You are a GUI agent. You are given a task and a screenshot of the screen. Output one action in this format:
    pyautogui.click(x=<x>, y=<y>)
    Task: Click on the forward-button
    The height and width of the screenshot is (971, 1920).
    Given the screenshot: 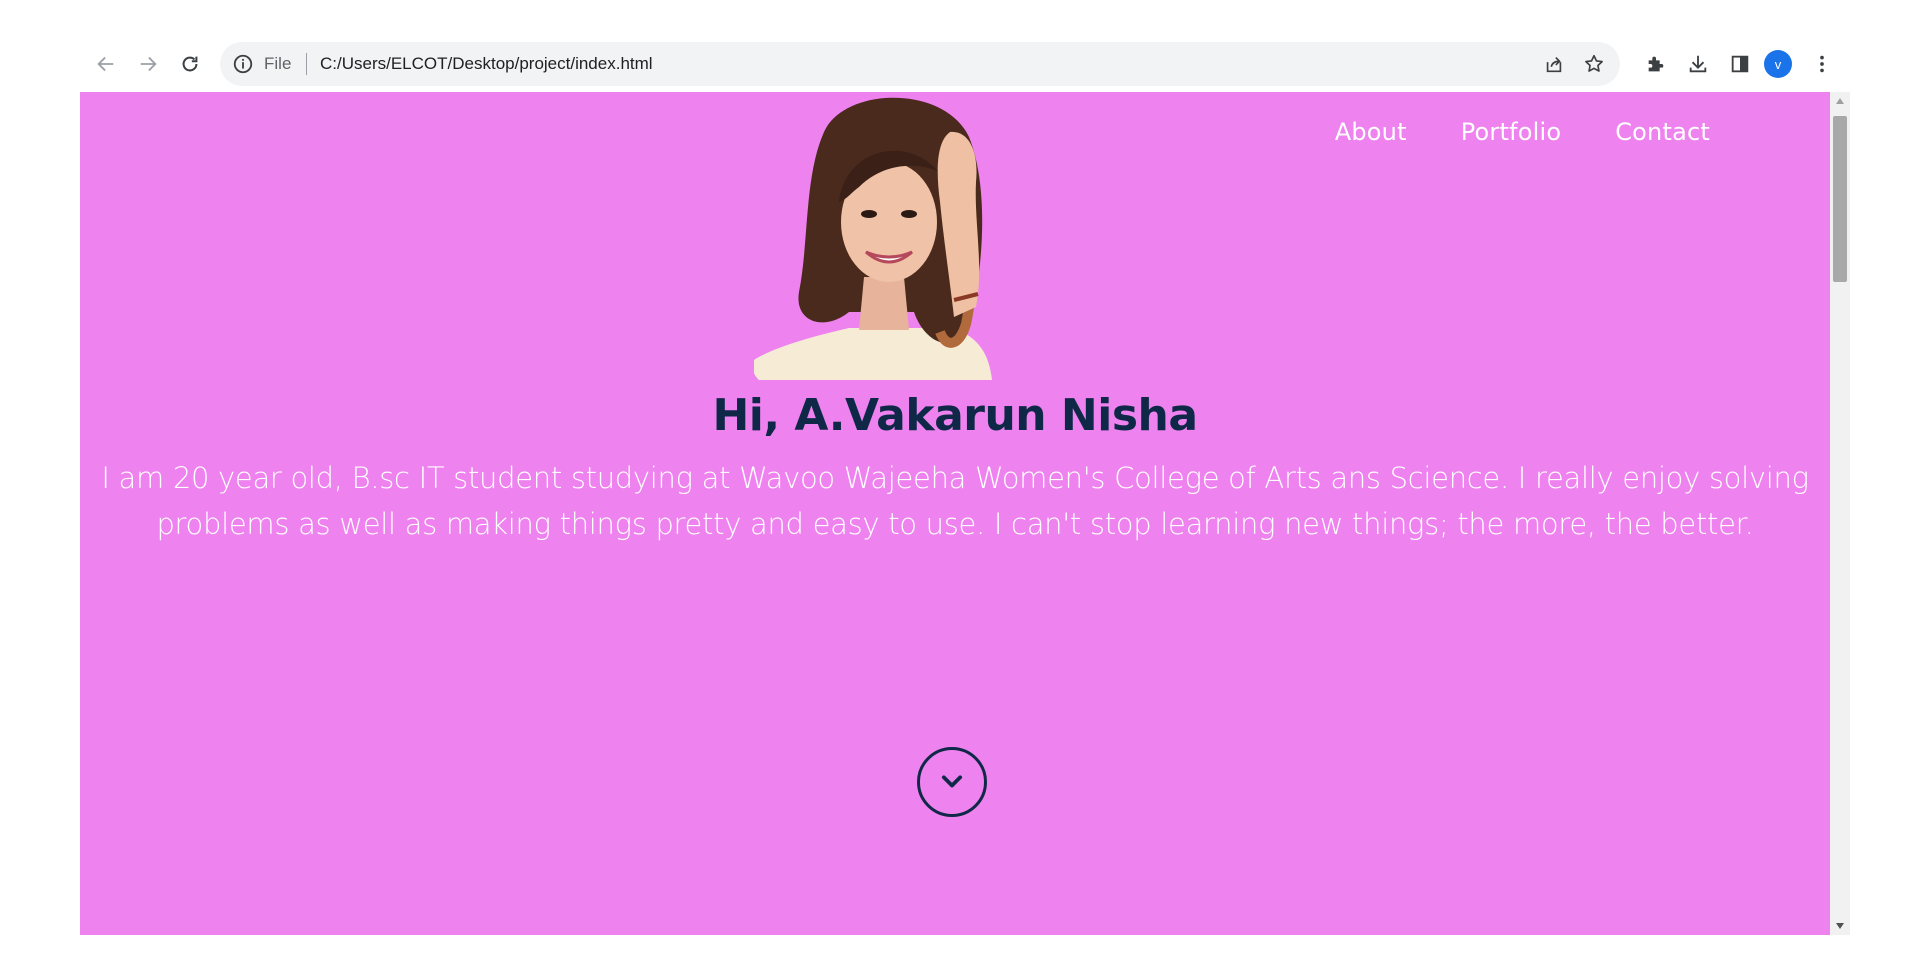 What is the action you would take?
    pyautogui.click(x=148, y=64)
    